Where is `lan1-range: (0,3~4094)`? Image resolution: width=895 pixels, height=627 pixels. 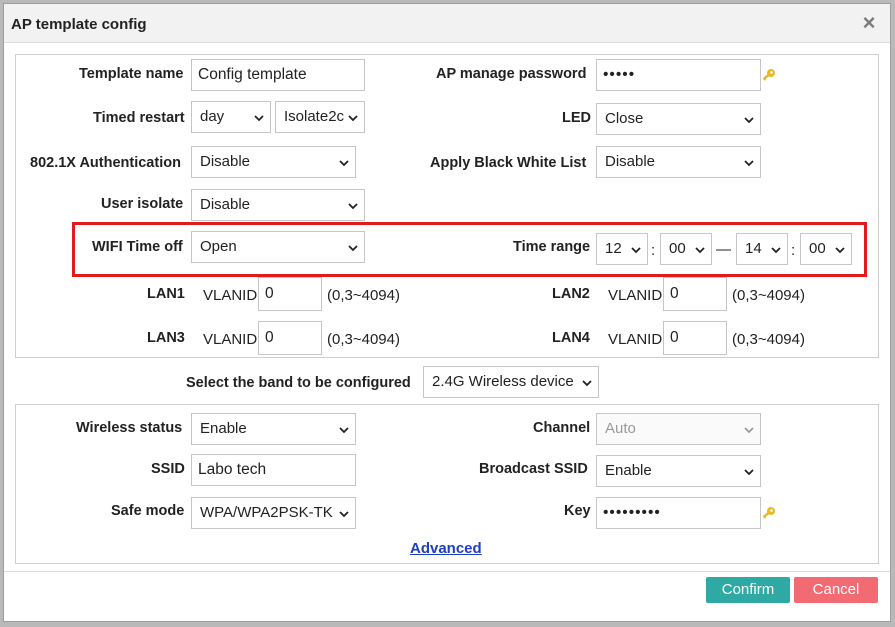 lan1-range: (0,3~4094) is located at coordinates (363, 295).